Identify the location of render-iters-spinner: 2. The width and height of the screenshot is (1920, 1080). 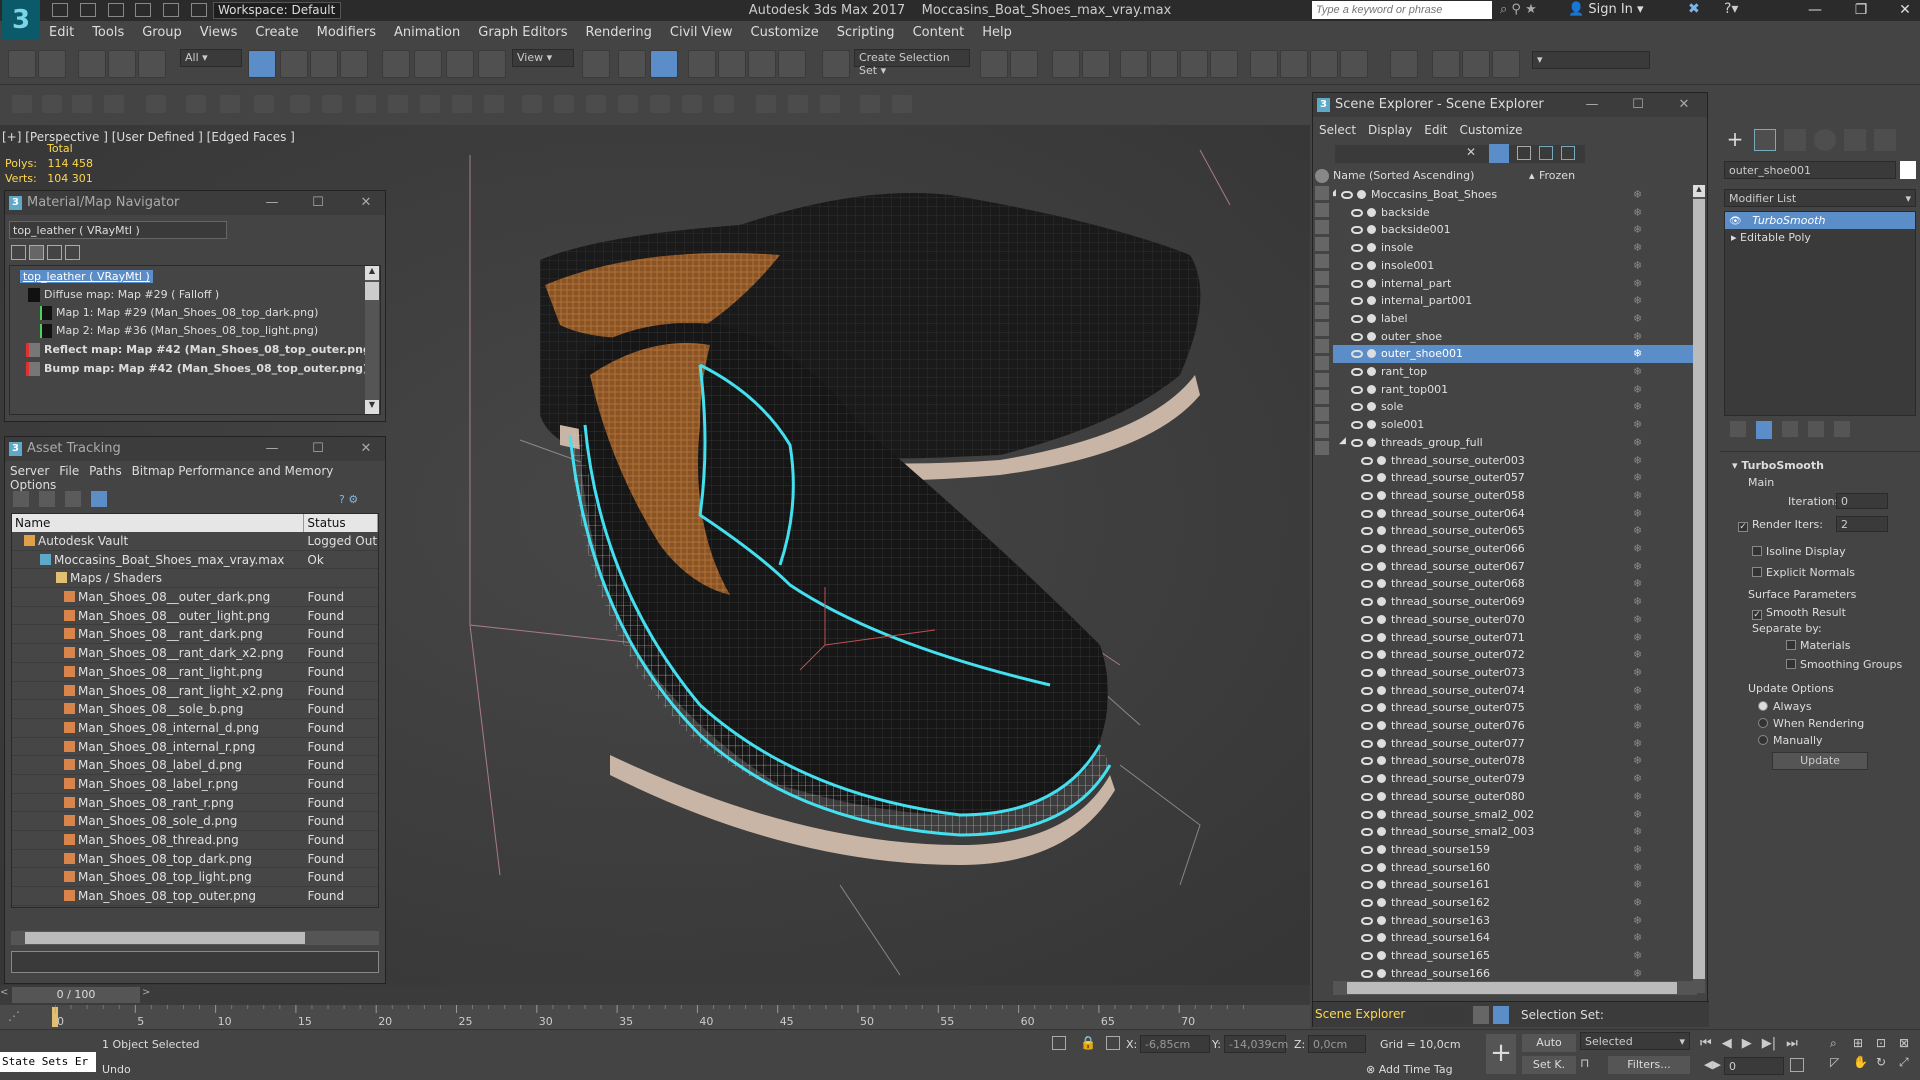
(1862, 524).